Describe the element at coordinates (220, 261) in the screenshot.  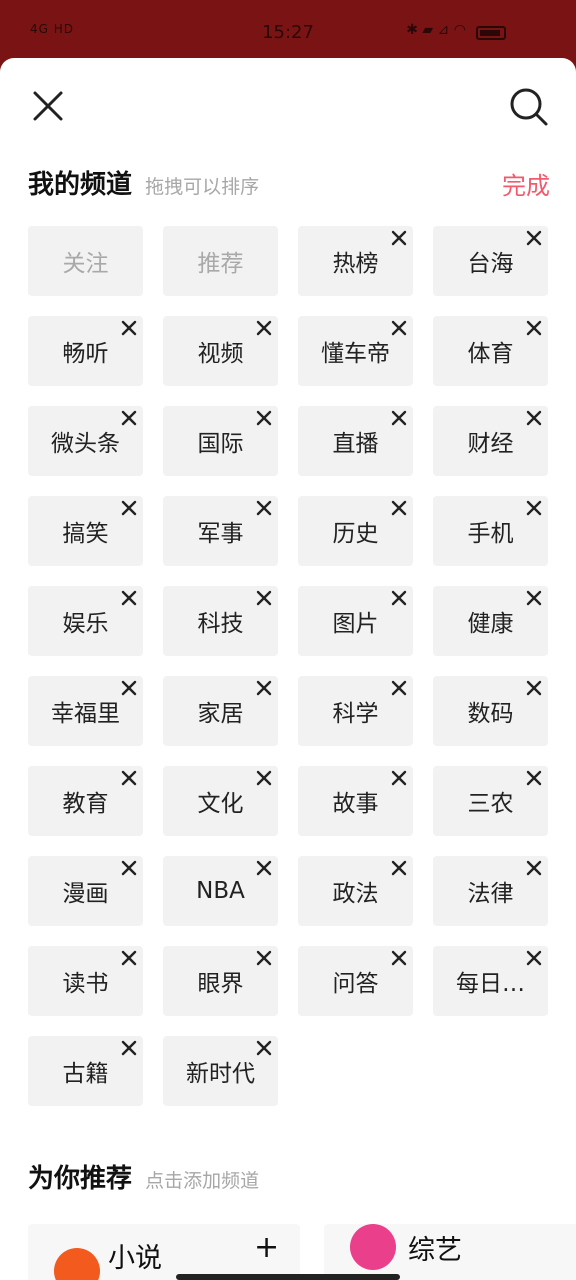
I see `channel-chip: 推荐` at that location.